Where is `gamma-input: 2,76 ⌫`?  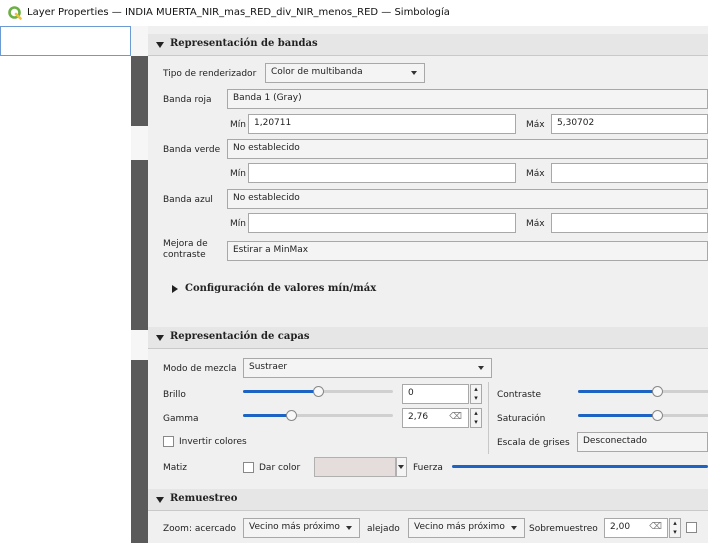
gamma-input: 2,76 ⌫ is located at coordinates (435, 418).